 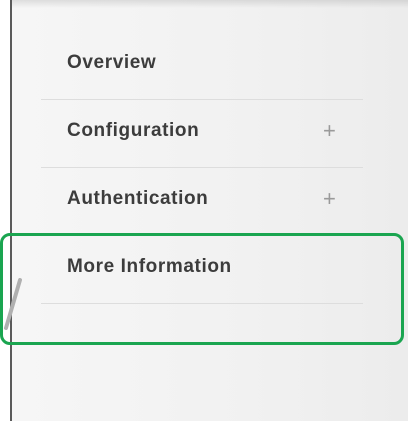 I want to click on sidebar-item-label: Authentication, so click(x=138, y=198).